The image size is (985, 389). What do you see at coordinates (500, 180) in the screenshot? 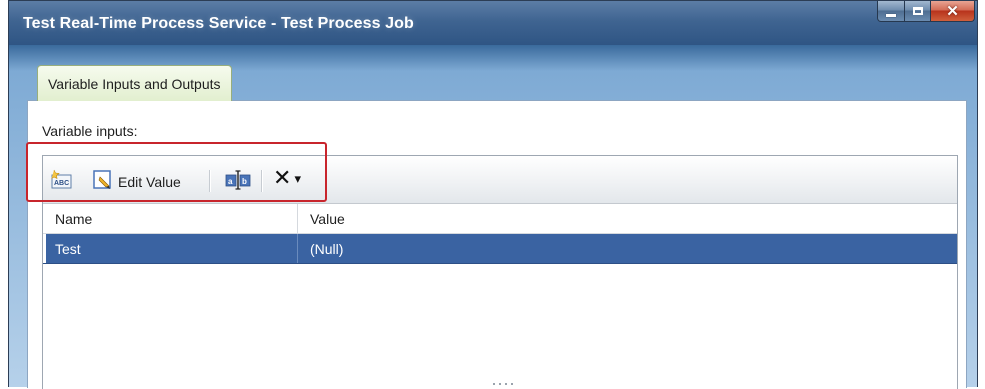
I see `grid-toolbar: ABC Edit Value a b ✕ ▾` at bounding box center [500, 180].